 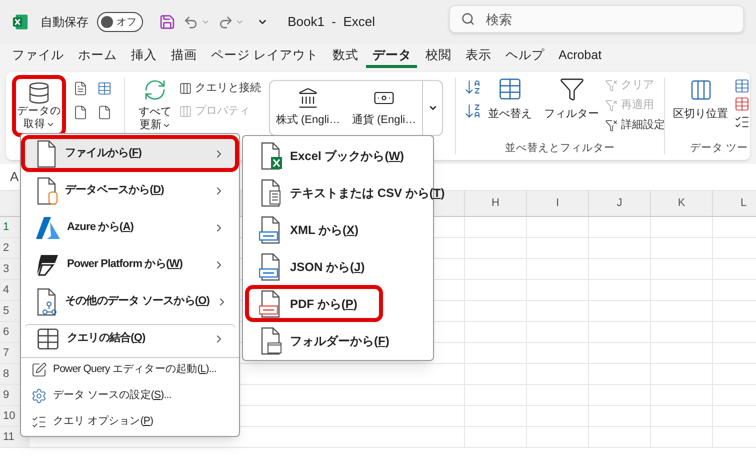 What do you see at coordinates (130, 190) in the screenshot?
I see `menu-item: データベースから(D)` at bounding box center [130, 190].